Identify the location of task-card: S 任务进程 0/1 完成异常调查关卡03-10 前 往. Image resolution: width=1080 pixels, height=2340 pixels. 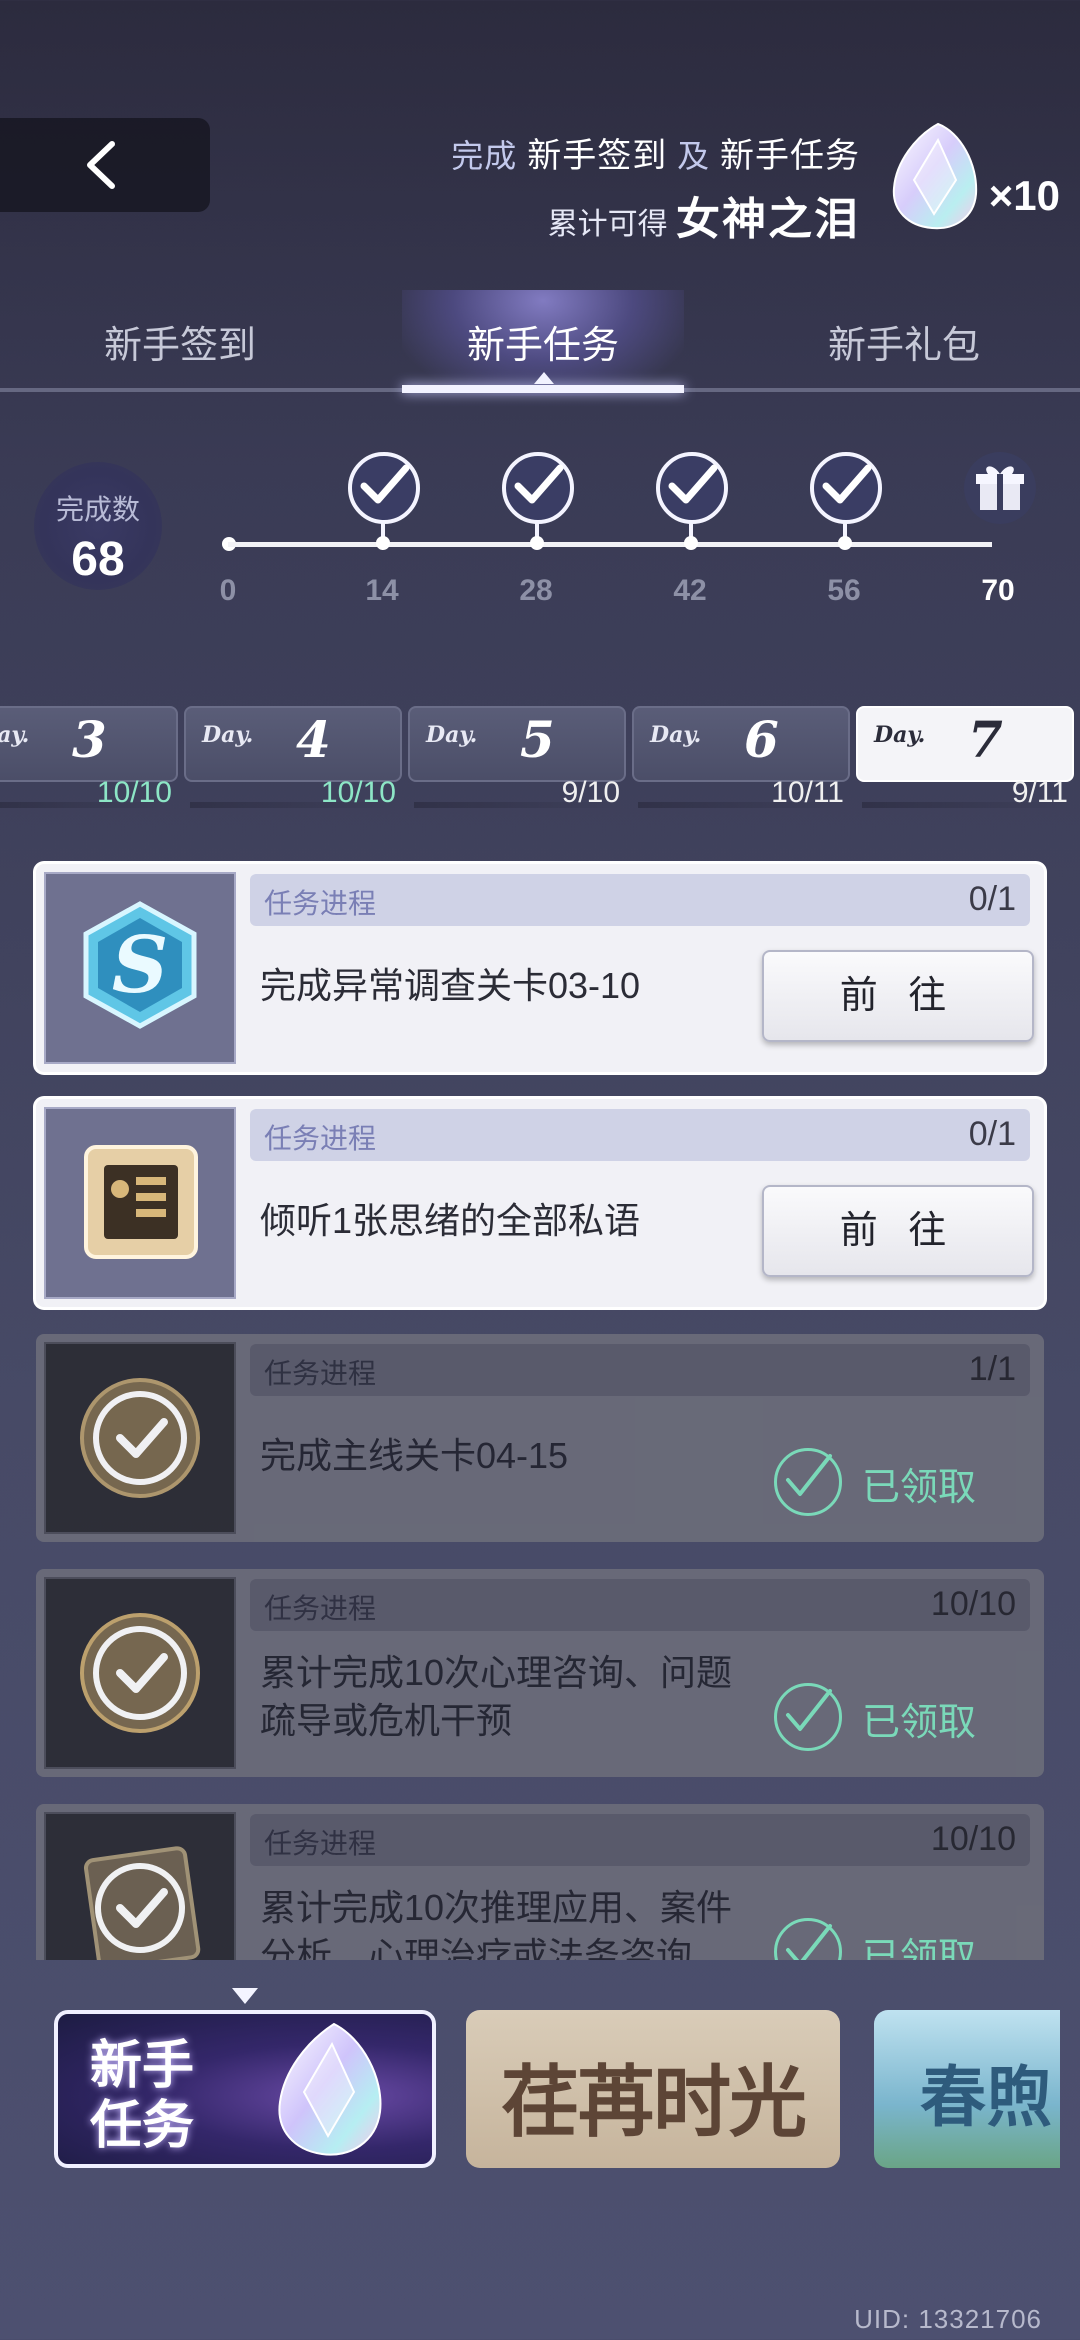
(540, 968).